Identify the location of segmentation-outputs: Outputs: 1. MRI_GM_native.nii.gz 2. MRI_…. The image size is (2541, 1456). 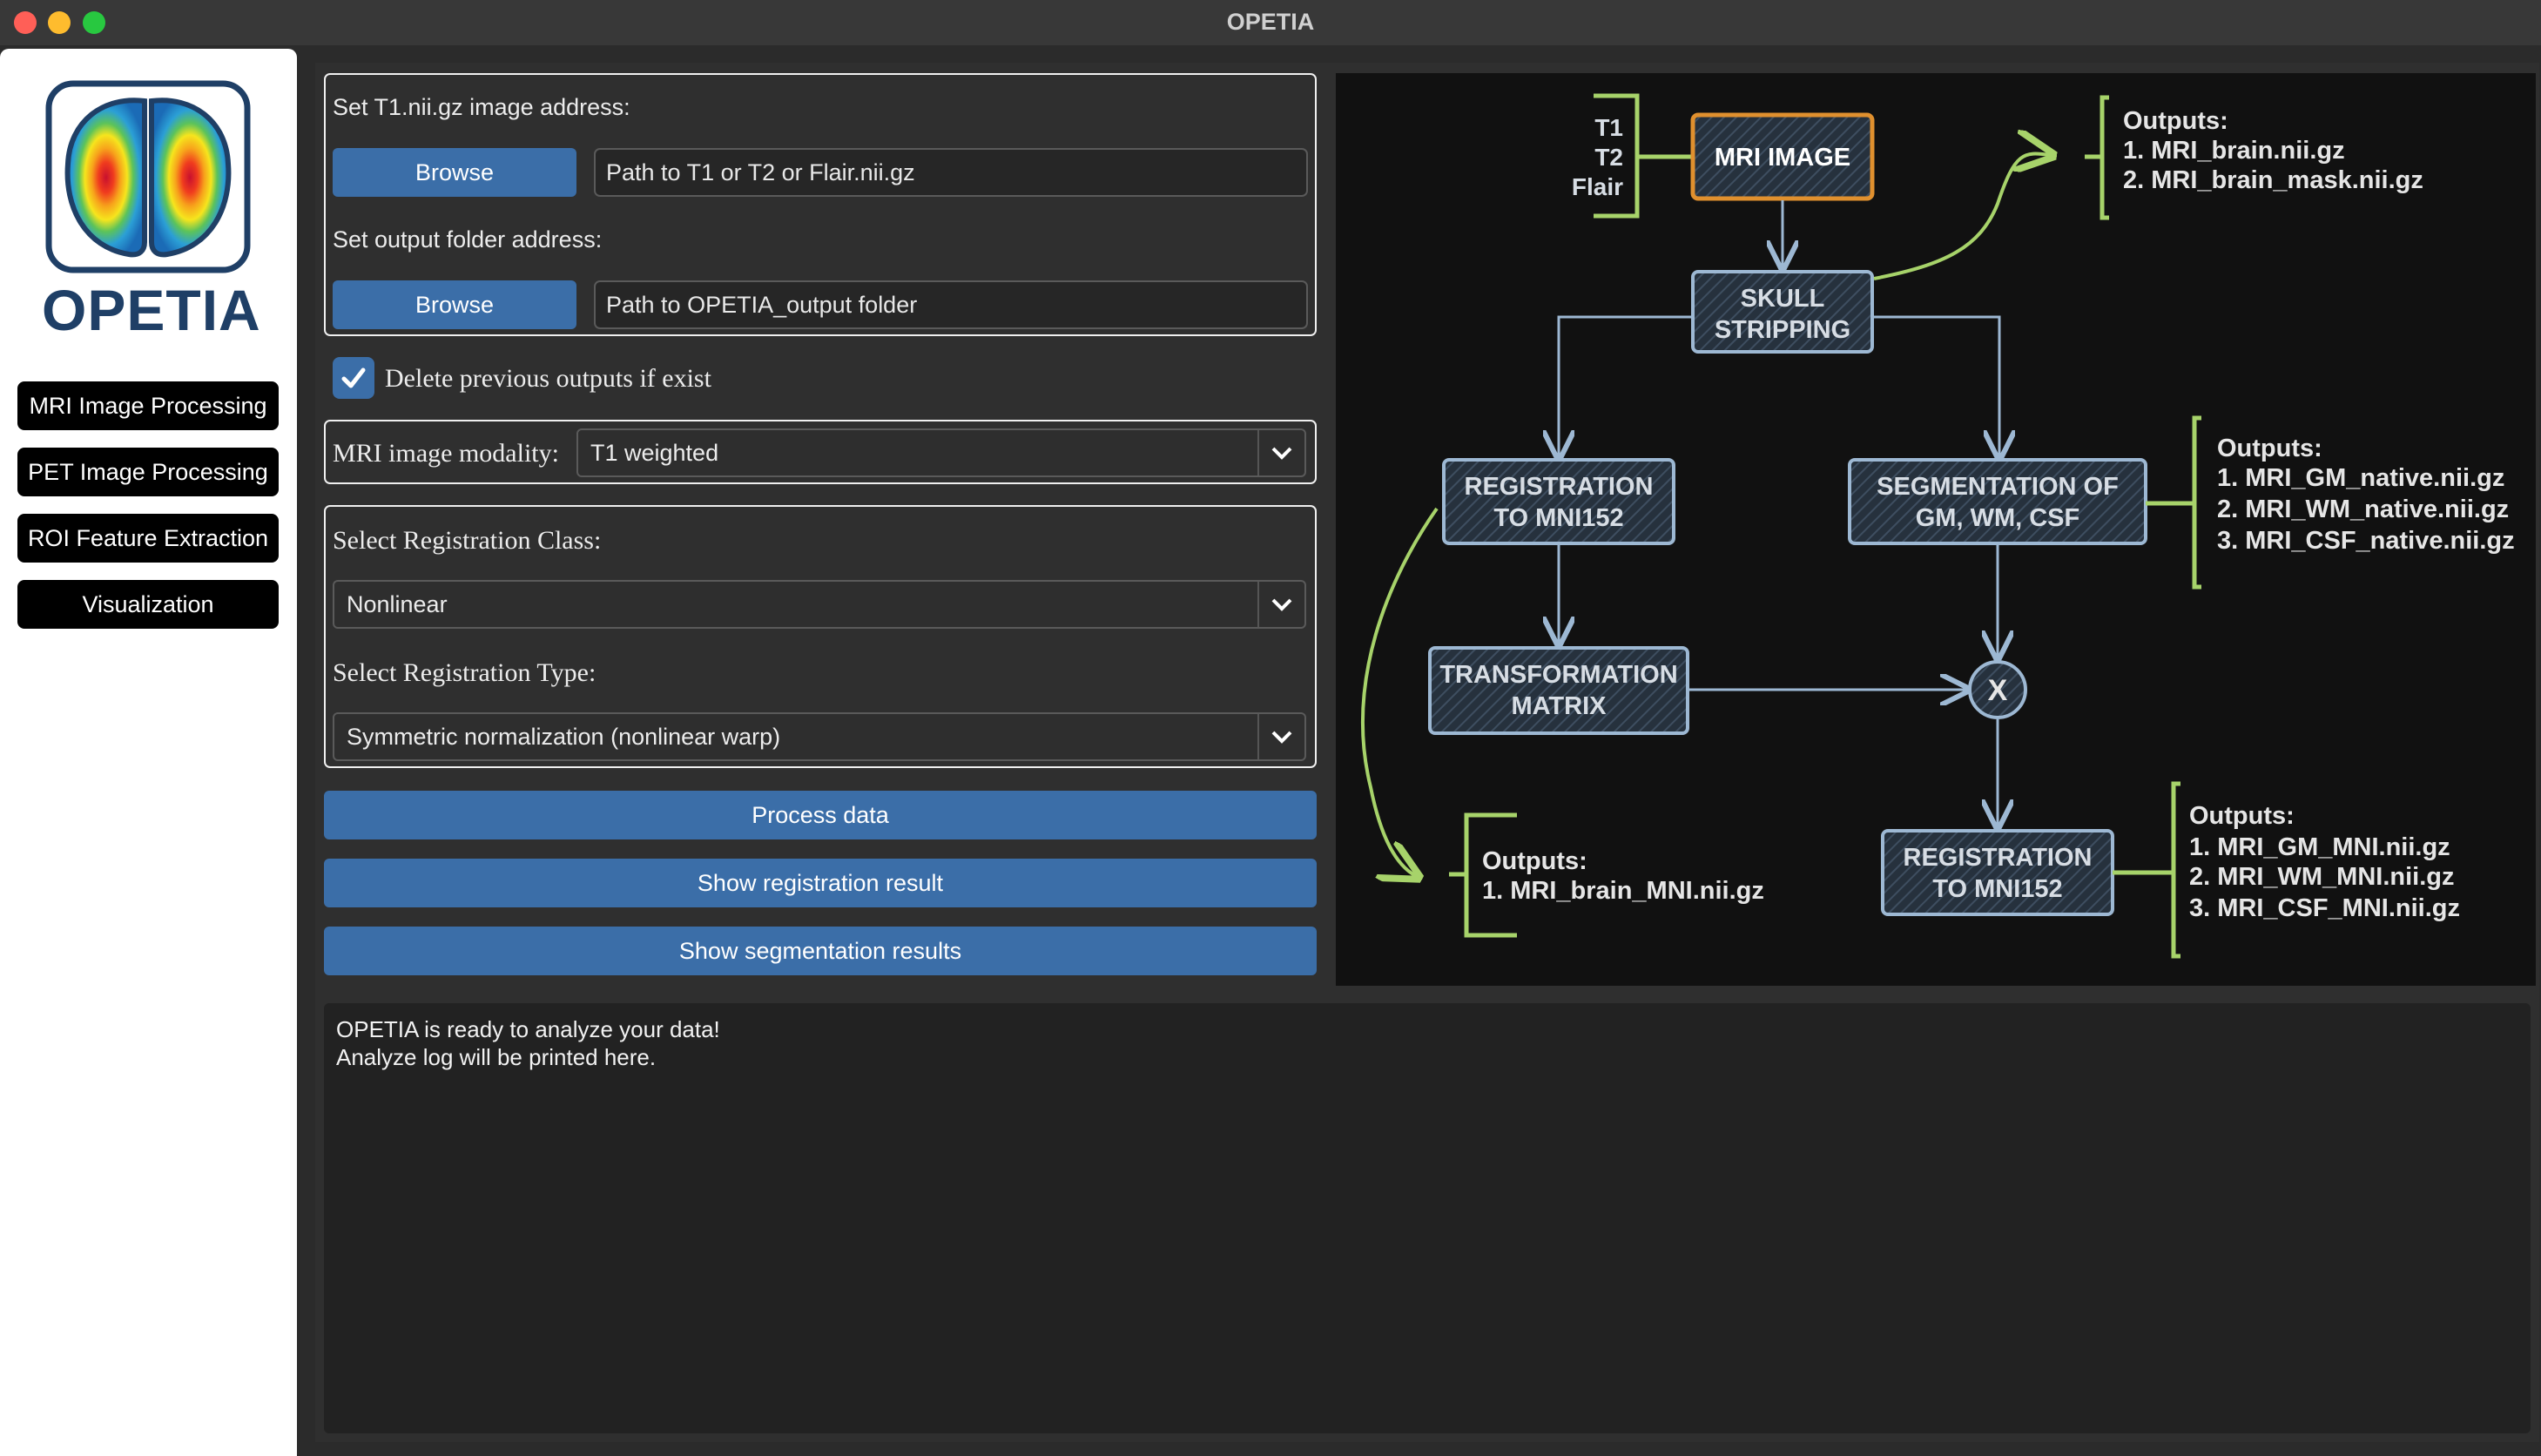
(2330, 502).